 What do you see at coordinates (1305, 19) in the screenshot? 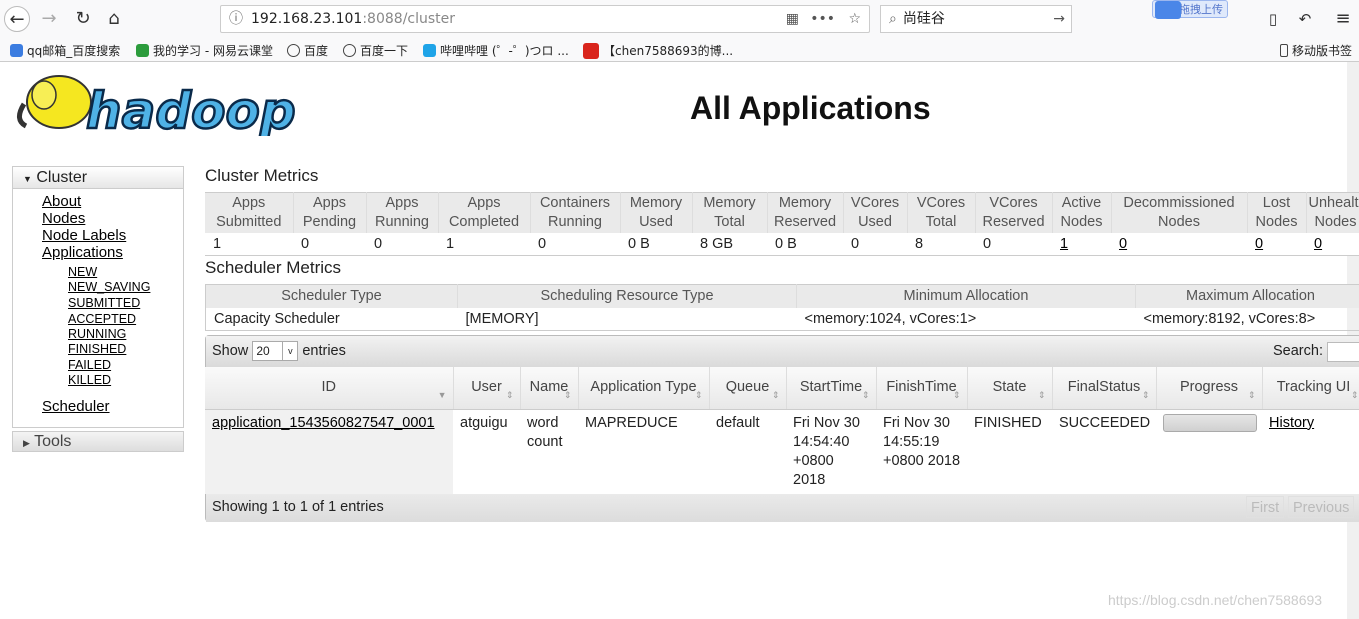
I see `undo-icon: ↶` at bounding box center [1305, 19].